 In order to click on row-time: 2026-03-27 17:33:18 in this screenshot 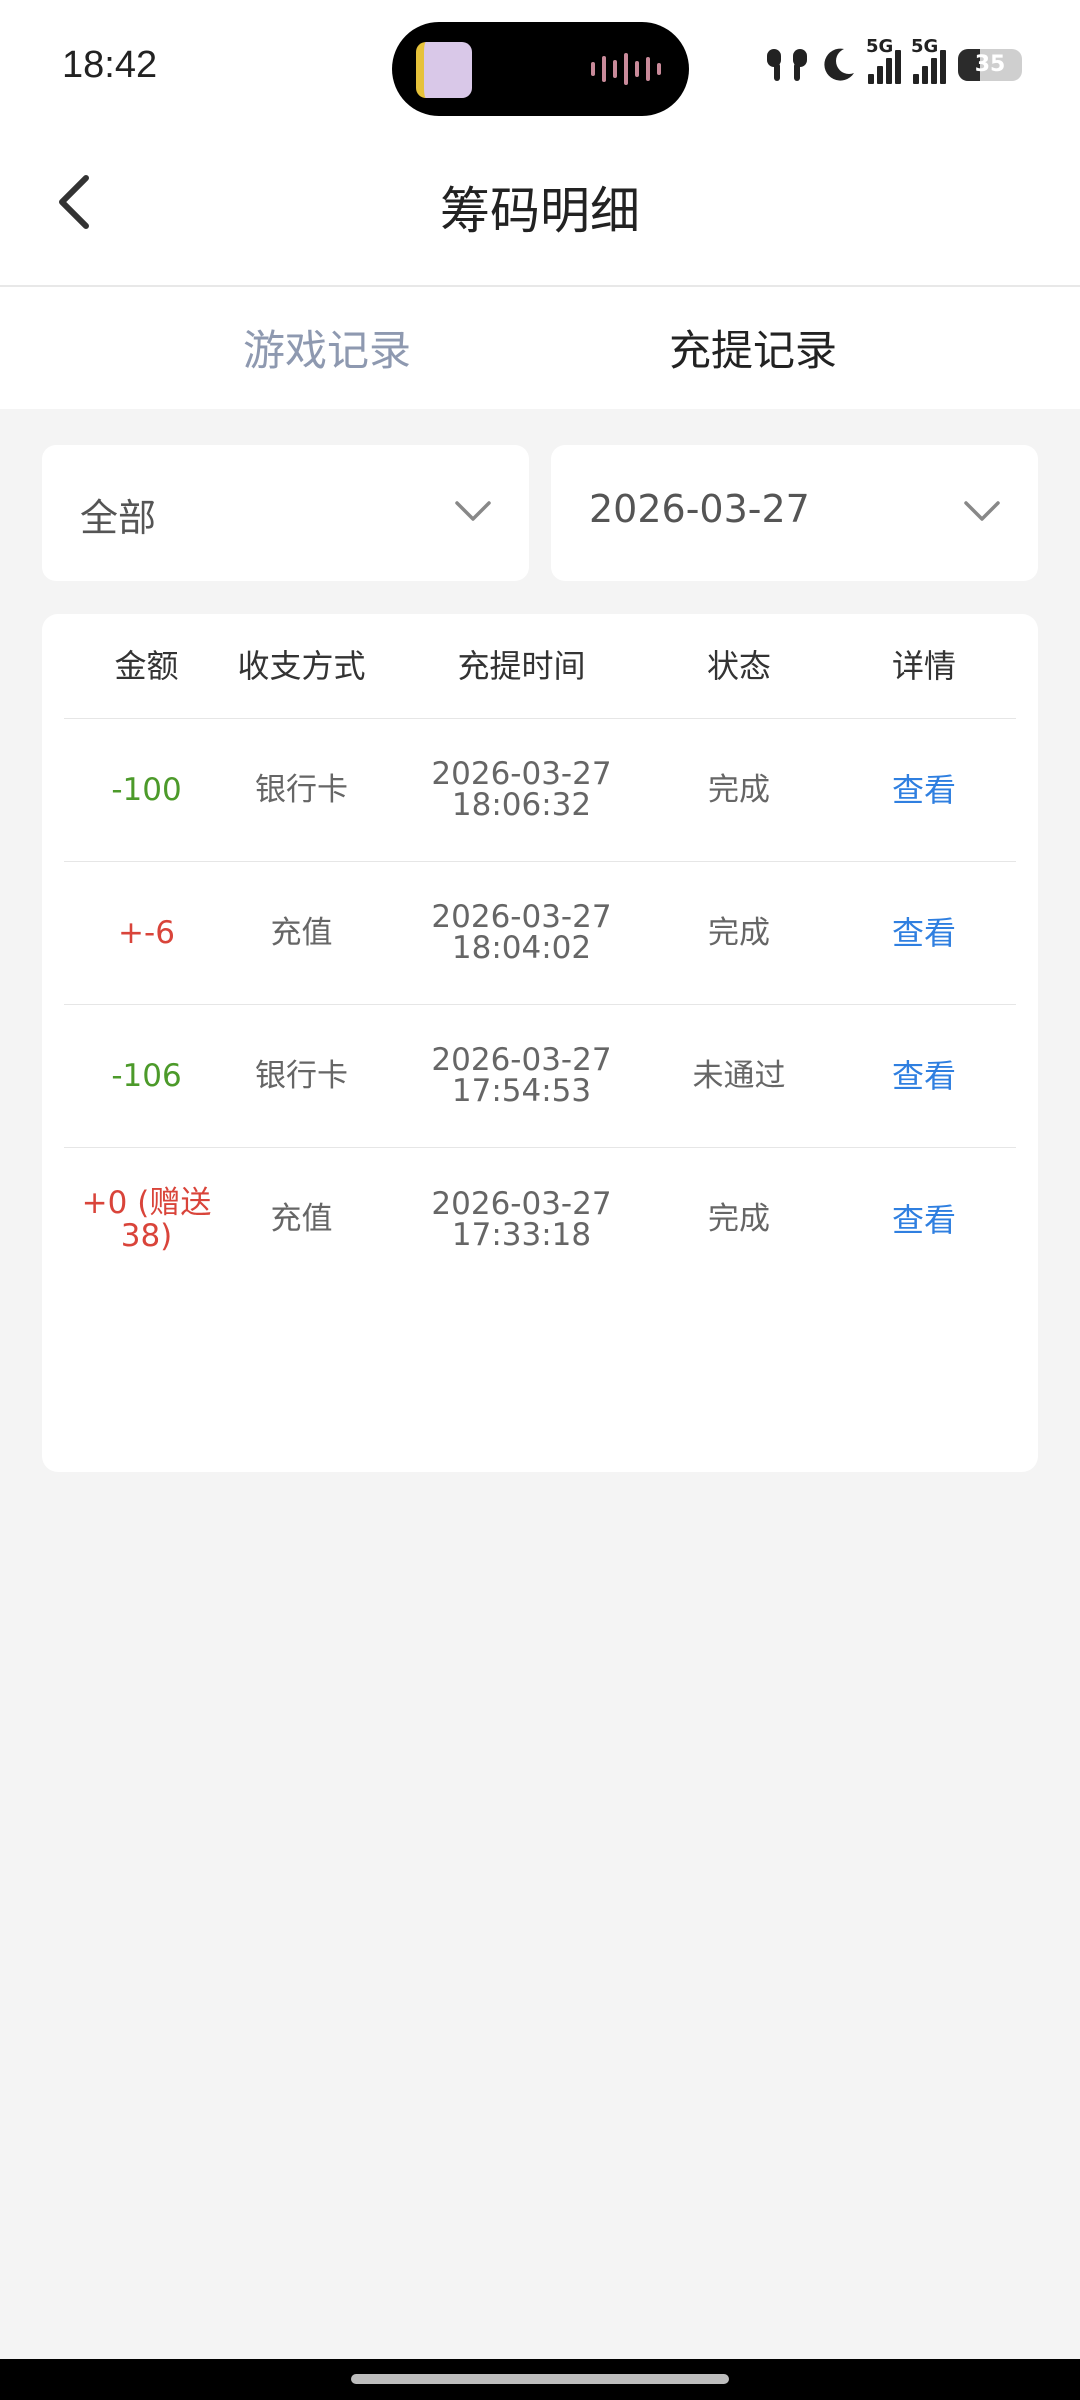, I will do `click(521, 1219)`.